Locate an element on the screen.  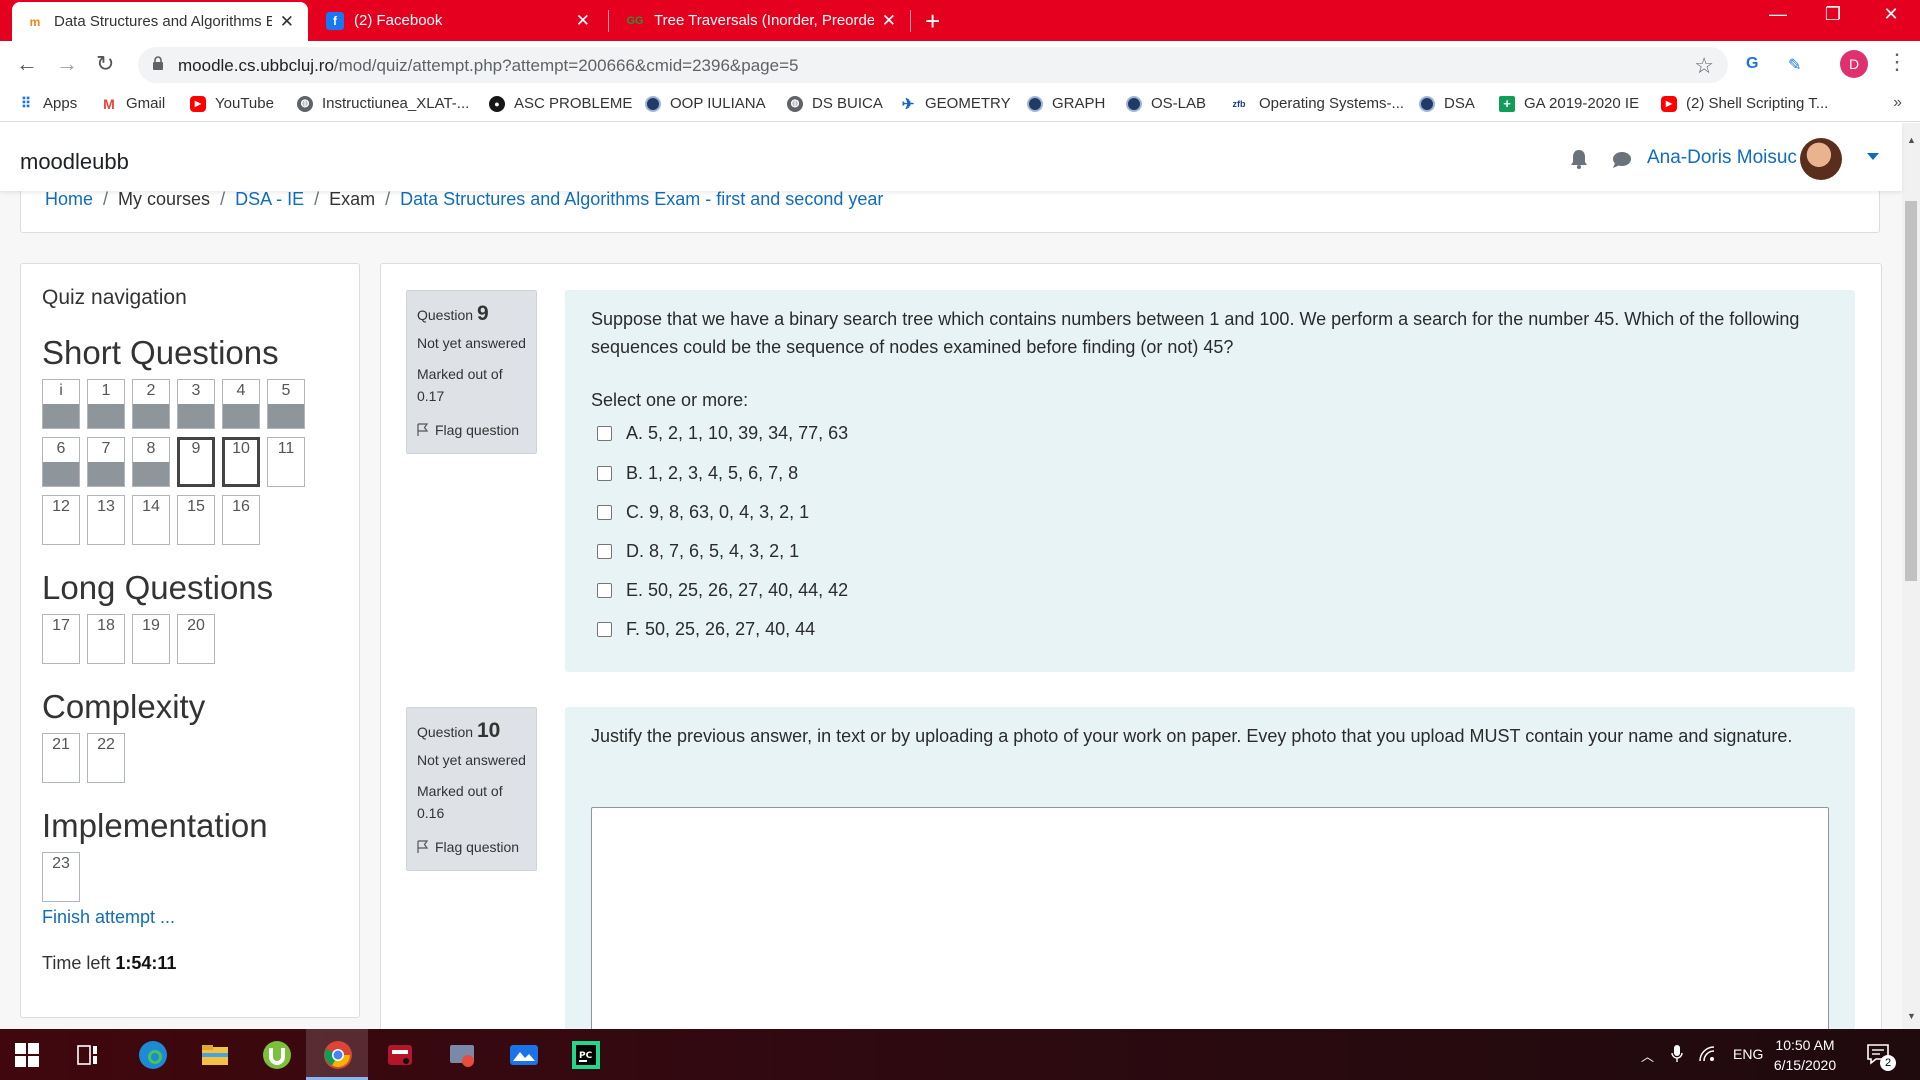
input-language: ENG is located at coordinates (1748, 1054).